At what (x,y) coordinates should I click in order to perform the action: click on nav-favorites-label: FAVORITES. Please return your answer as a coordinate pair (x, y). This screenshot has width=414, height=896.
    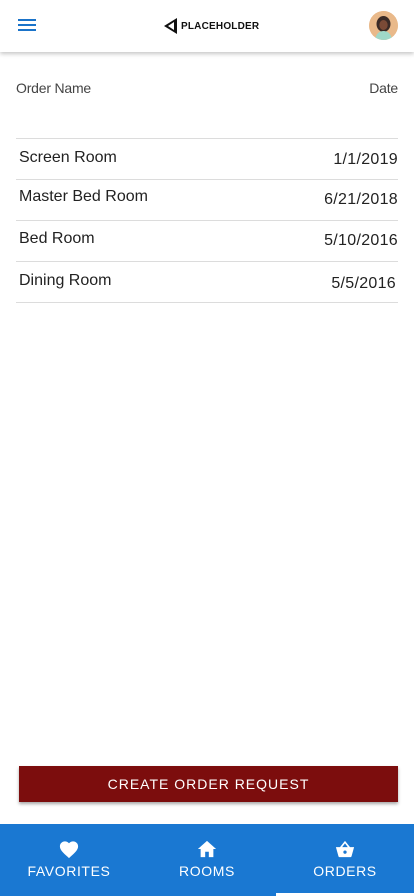
    Looking at the image, I should click on (69, 871).